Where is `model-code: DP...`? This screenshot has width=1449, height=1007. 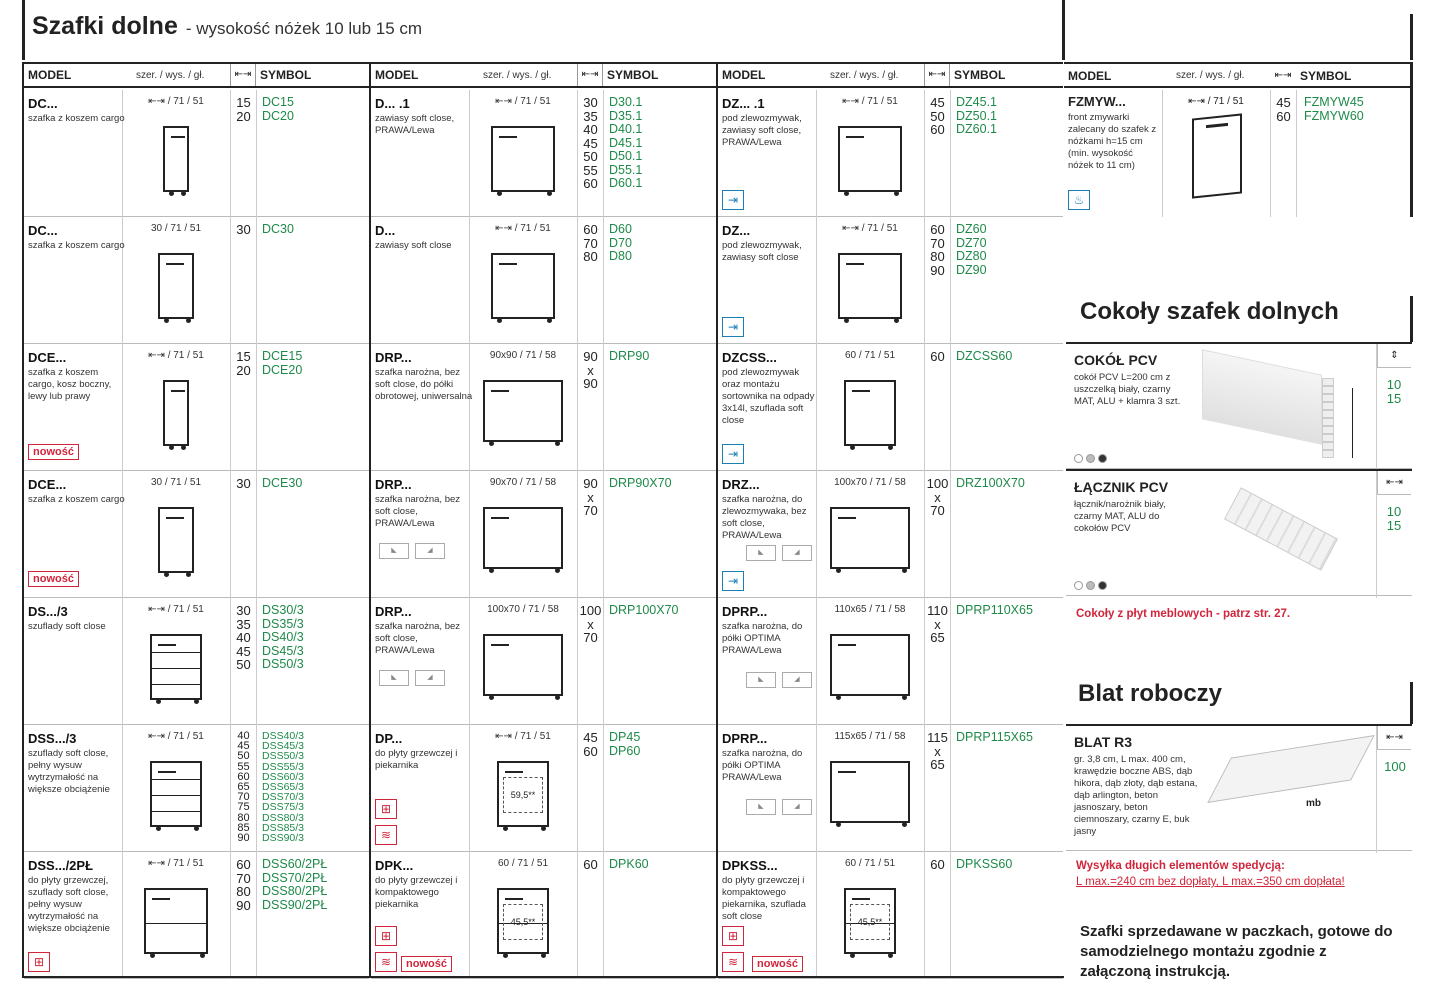
model-code: DP... is located at coordinates (389, 738).